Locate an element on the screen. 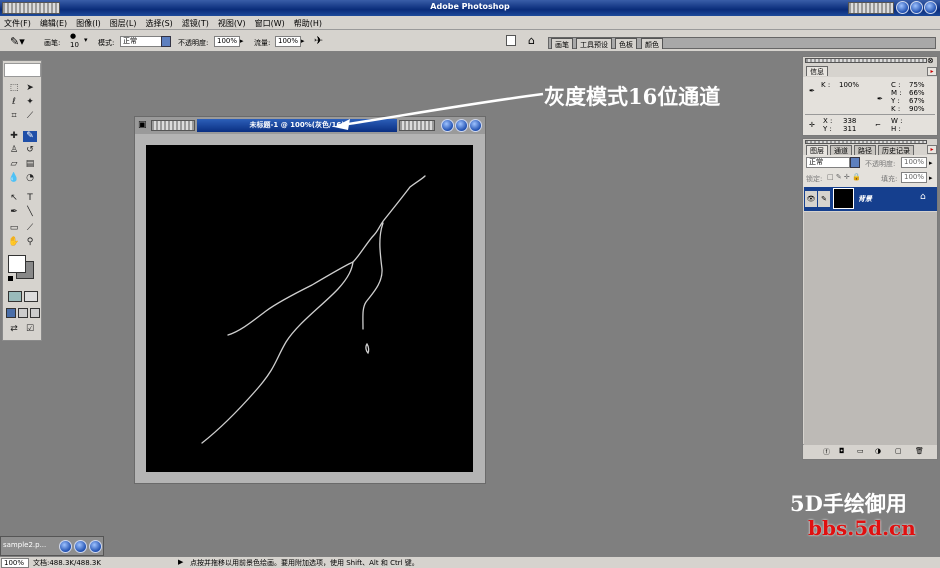  fill-input: 100% is located at coordinates (914, 177).